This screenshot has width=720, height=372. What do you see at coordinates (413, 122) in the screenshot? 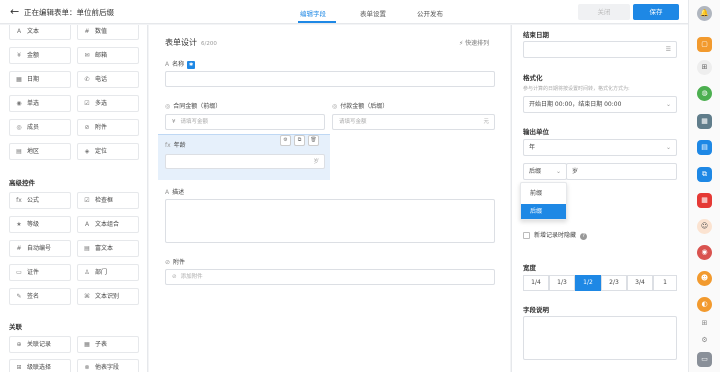
I see `paid-amount-input: 请填写金额元` at bounding box center [413, 122].